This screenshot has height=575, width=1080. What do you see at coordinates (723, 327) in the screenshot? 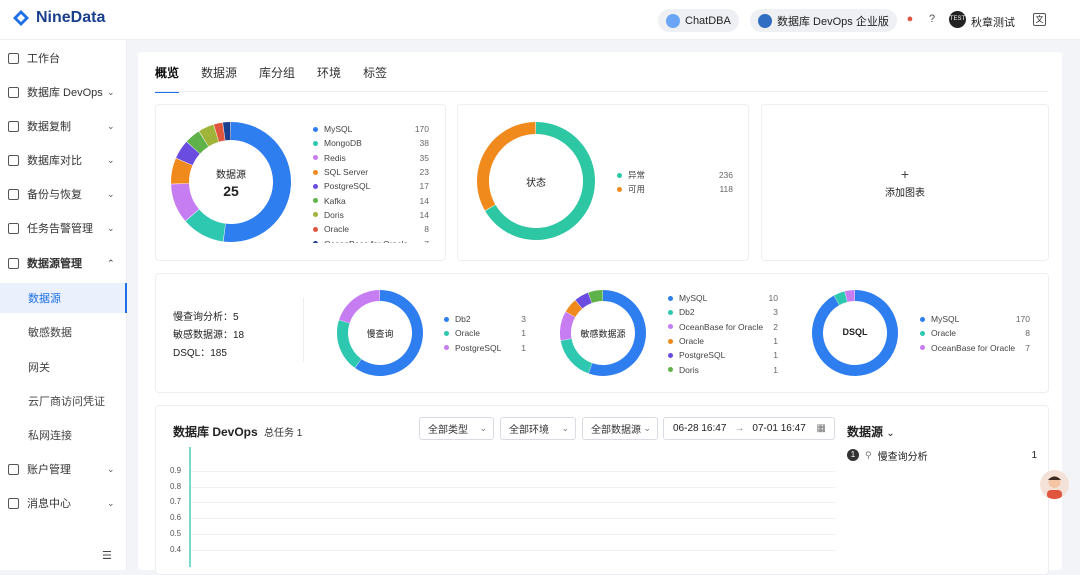
I see `legend-item: OceanBase for Oracle 2` at bounding box center [723, 327].